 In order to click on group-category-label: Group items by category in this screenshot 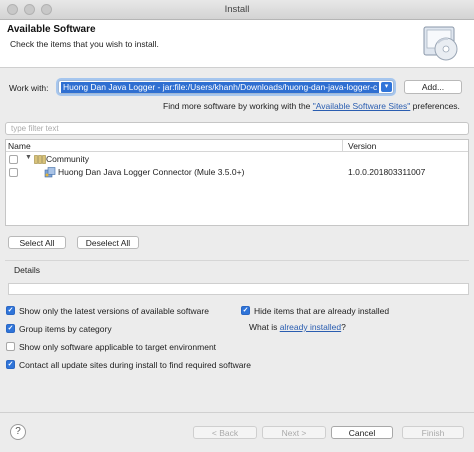, I will do `click(65, 329)`.